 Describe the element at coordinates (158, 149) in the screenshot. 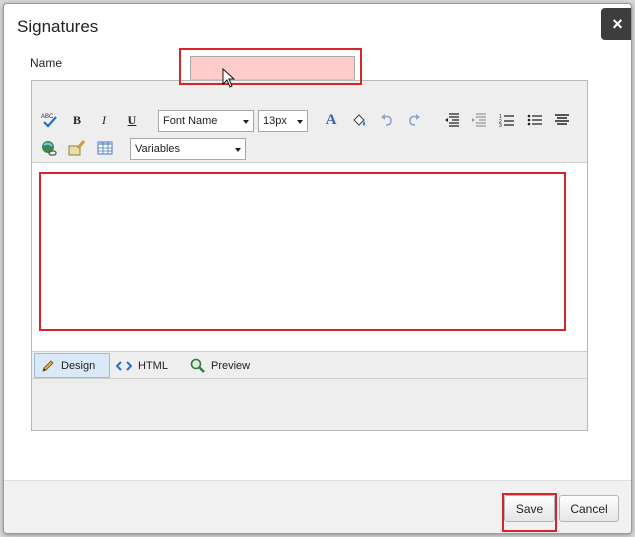

I see `variables-value: Variables` at that location.